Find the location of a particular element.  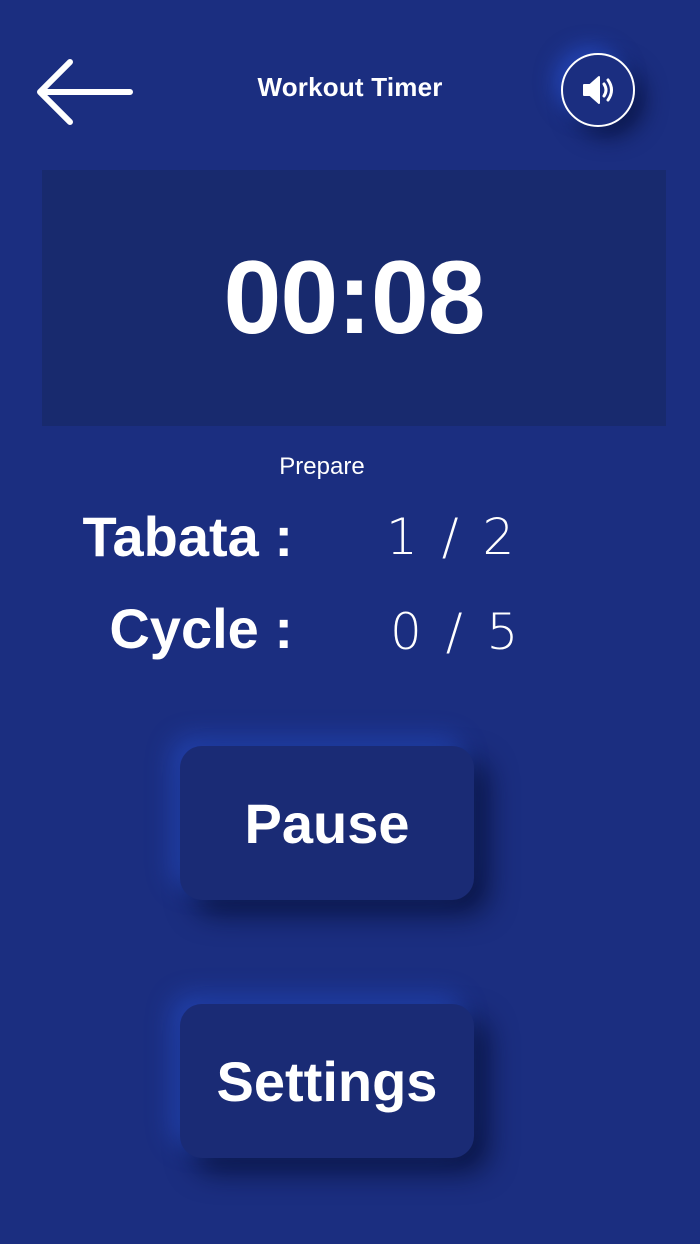

speaker-icon is located at coordinates (598, 90).